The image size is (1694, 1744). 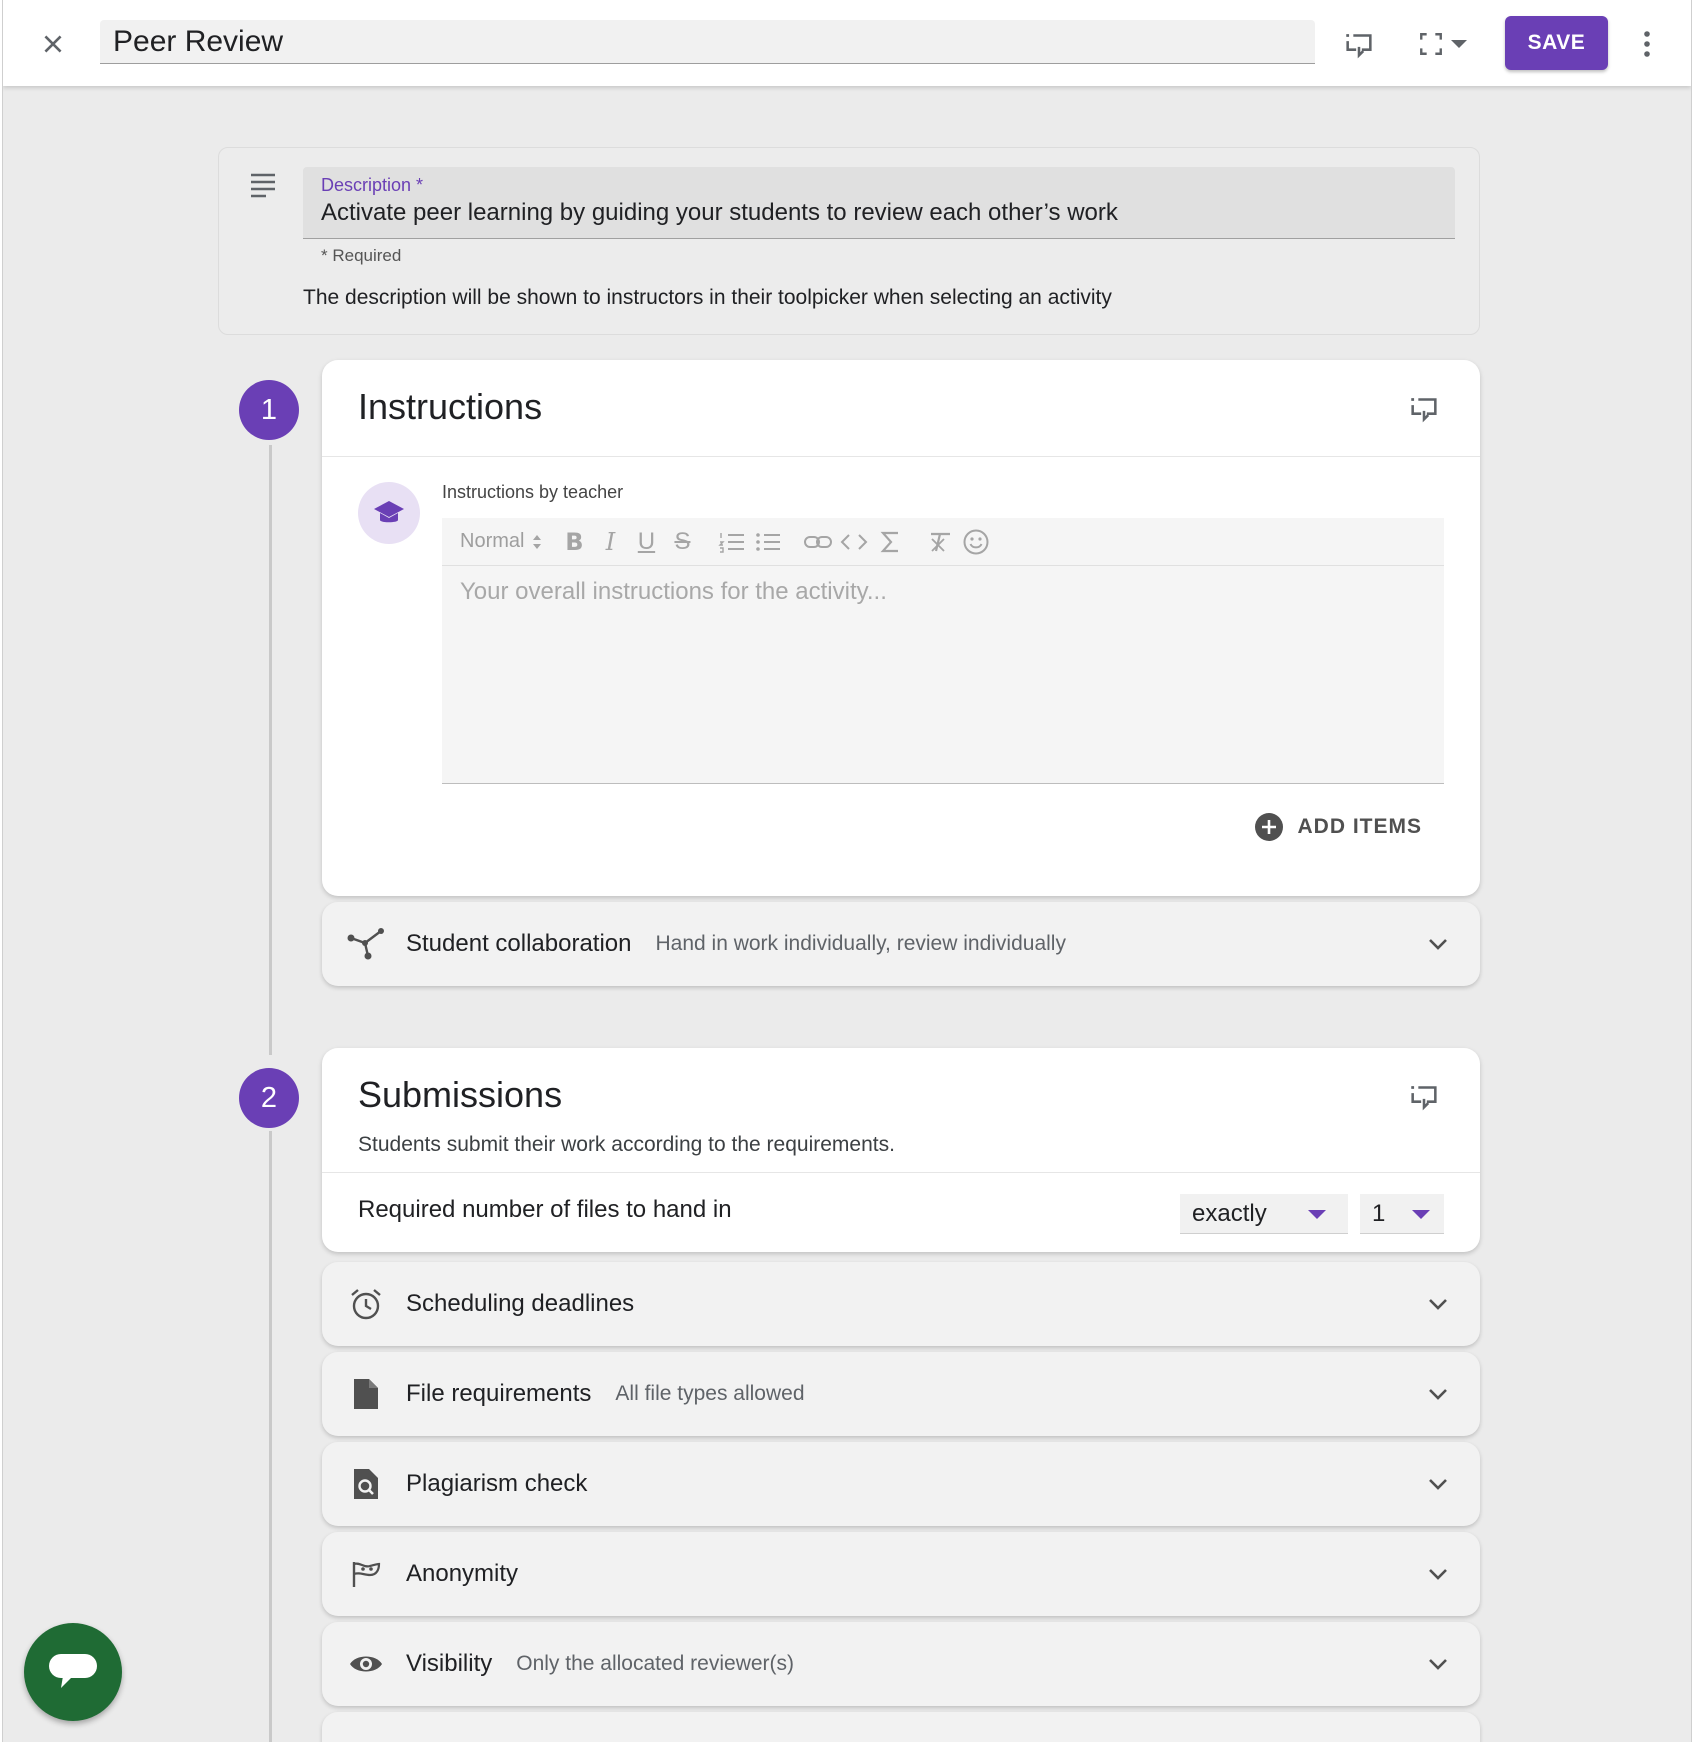 What do you see at coordinates (1268, 827) in the screenshot?
I see `plus-circle-icon` at bounding box center [1268, 827].